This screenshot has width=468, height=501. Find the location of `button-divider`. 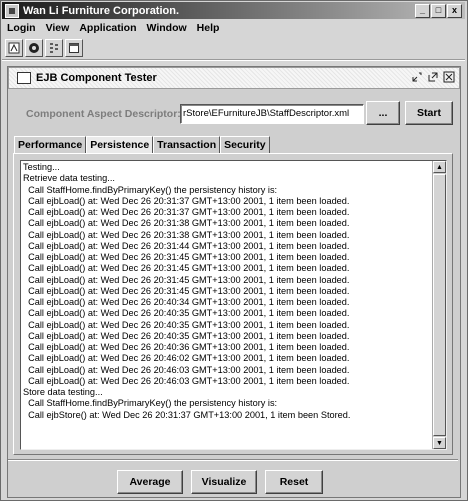

button-divider is located at coordinates (233, 460).